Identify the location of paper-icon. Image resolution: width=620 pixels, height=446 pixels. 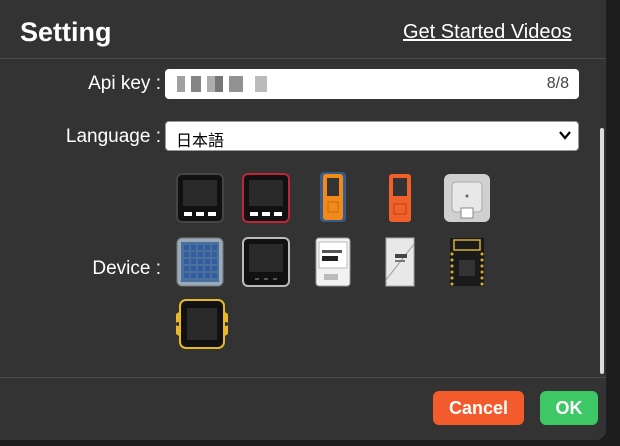
(400, 262).